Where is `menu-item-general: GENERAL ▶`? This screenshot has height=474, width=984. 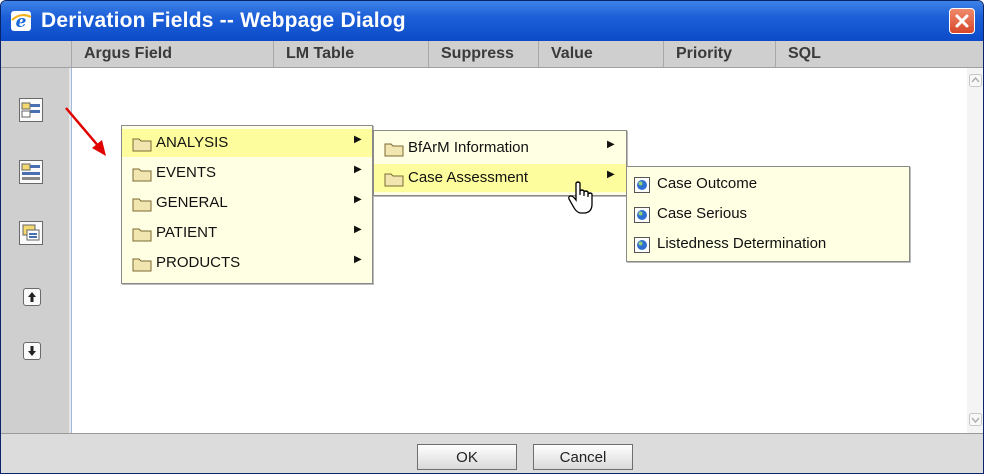
menu-item-general: GENERAL ▶ is located at coordinates (247, 203).